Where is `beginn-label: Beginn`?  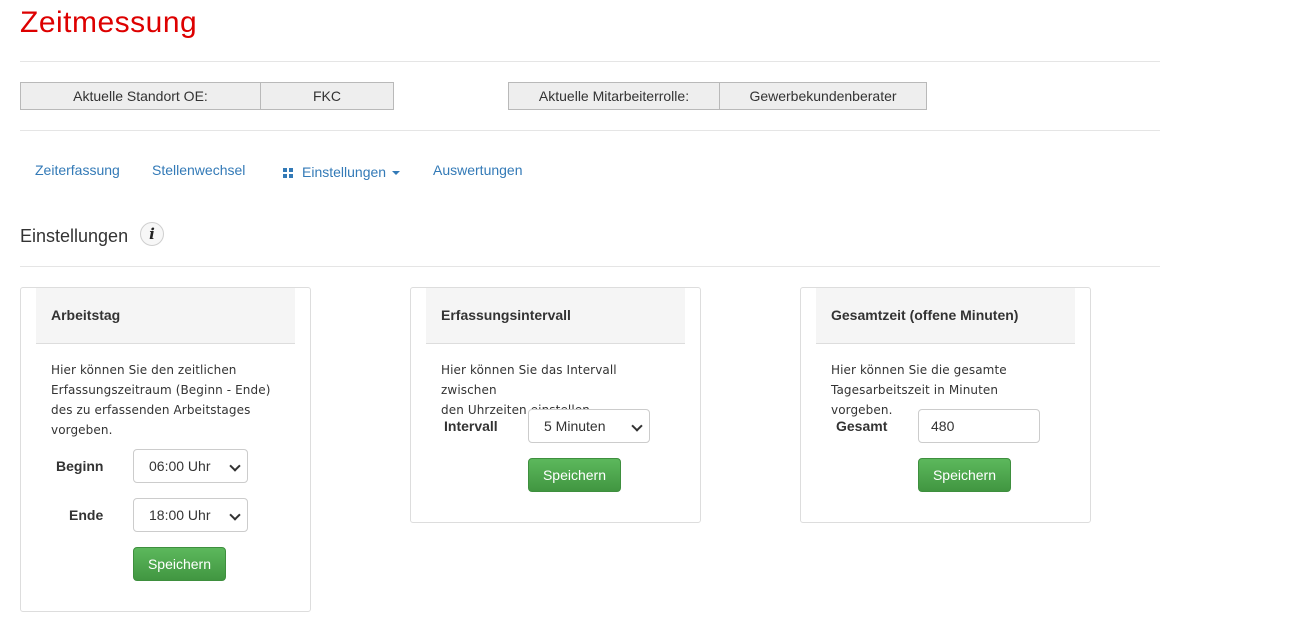 beginn-label: Beginn is located at coordinates (80, 466).